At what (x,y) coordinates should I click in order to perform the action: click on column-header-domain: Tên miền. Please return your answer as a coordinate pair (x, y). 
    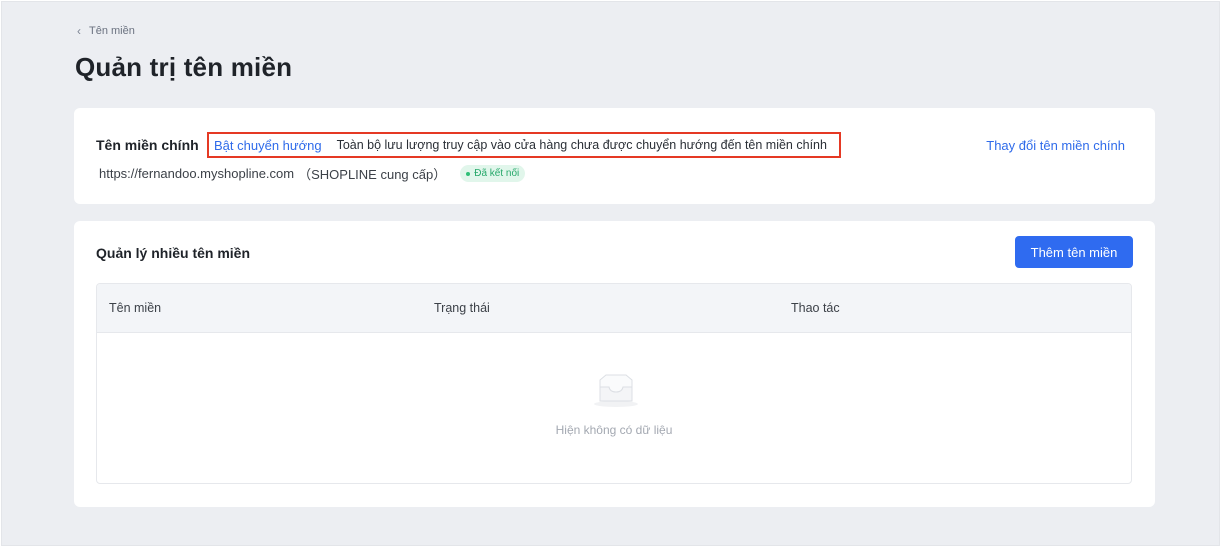
    Looking at the image, I should click on (135, 308).